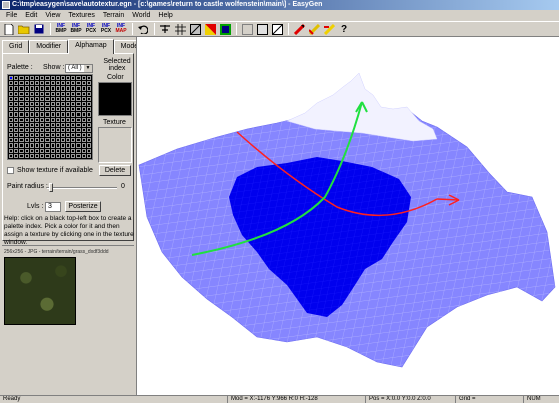 The image size is (559, 403). What do you see at coordinates (165, 29) in the screenshot?
I see `align-button` at bounding box center [165, 29].